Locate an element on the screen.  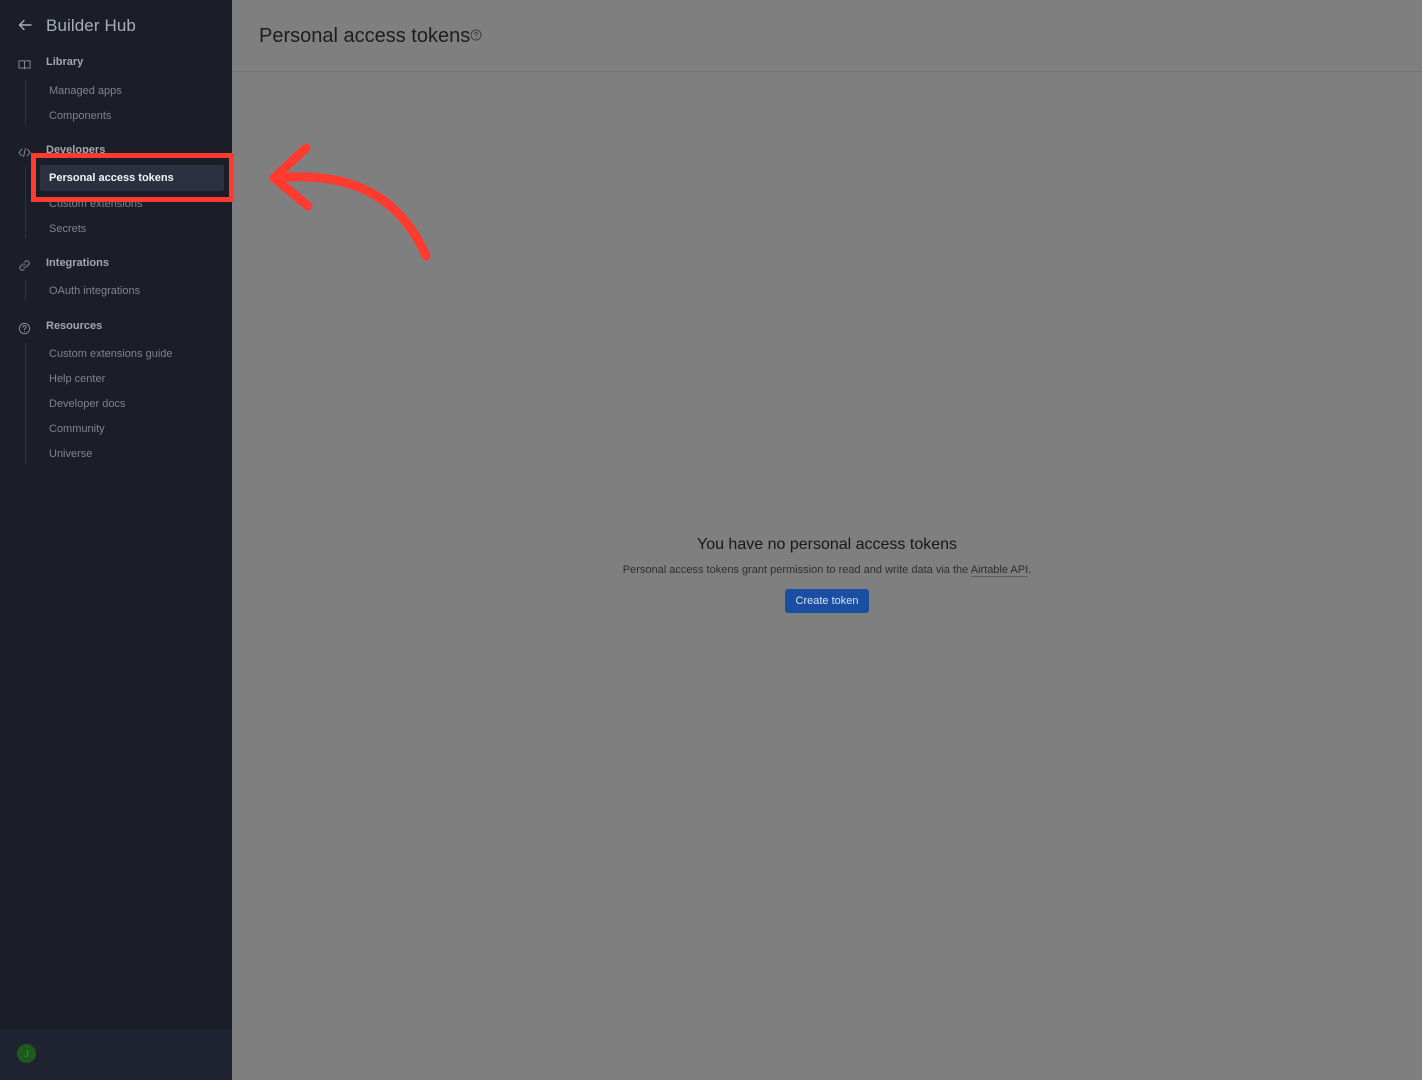
sidebar-item-components: Components is located at coordinates (116, 115).